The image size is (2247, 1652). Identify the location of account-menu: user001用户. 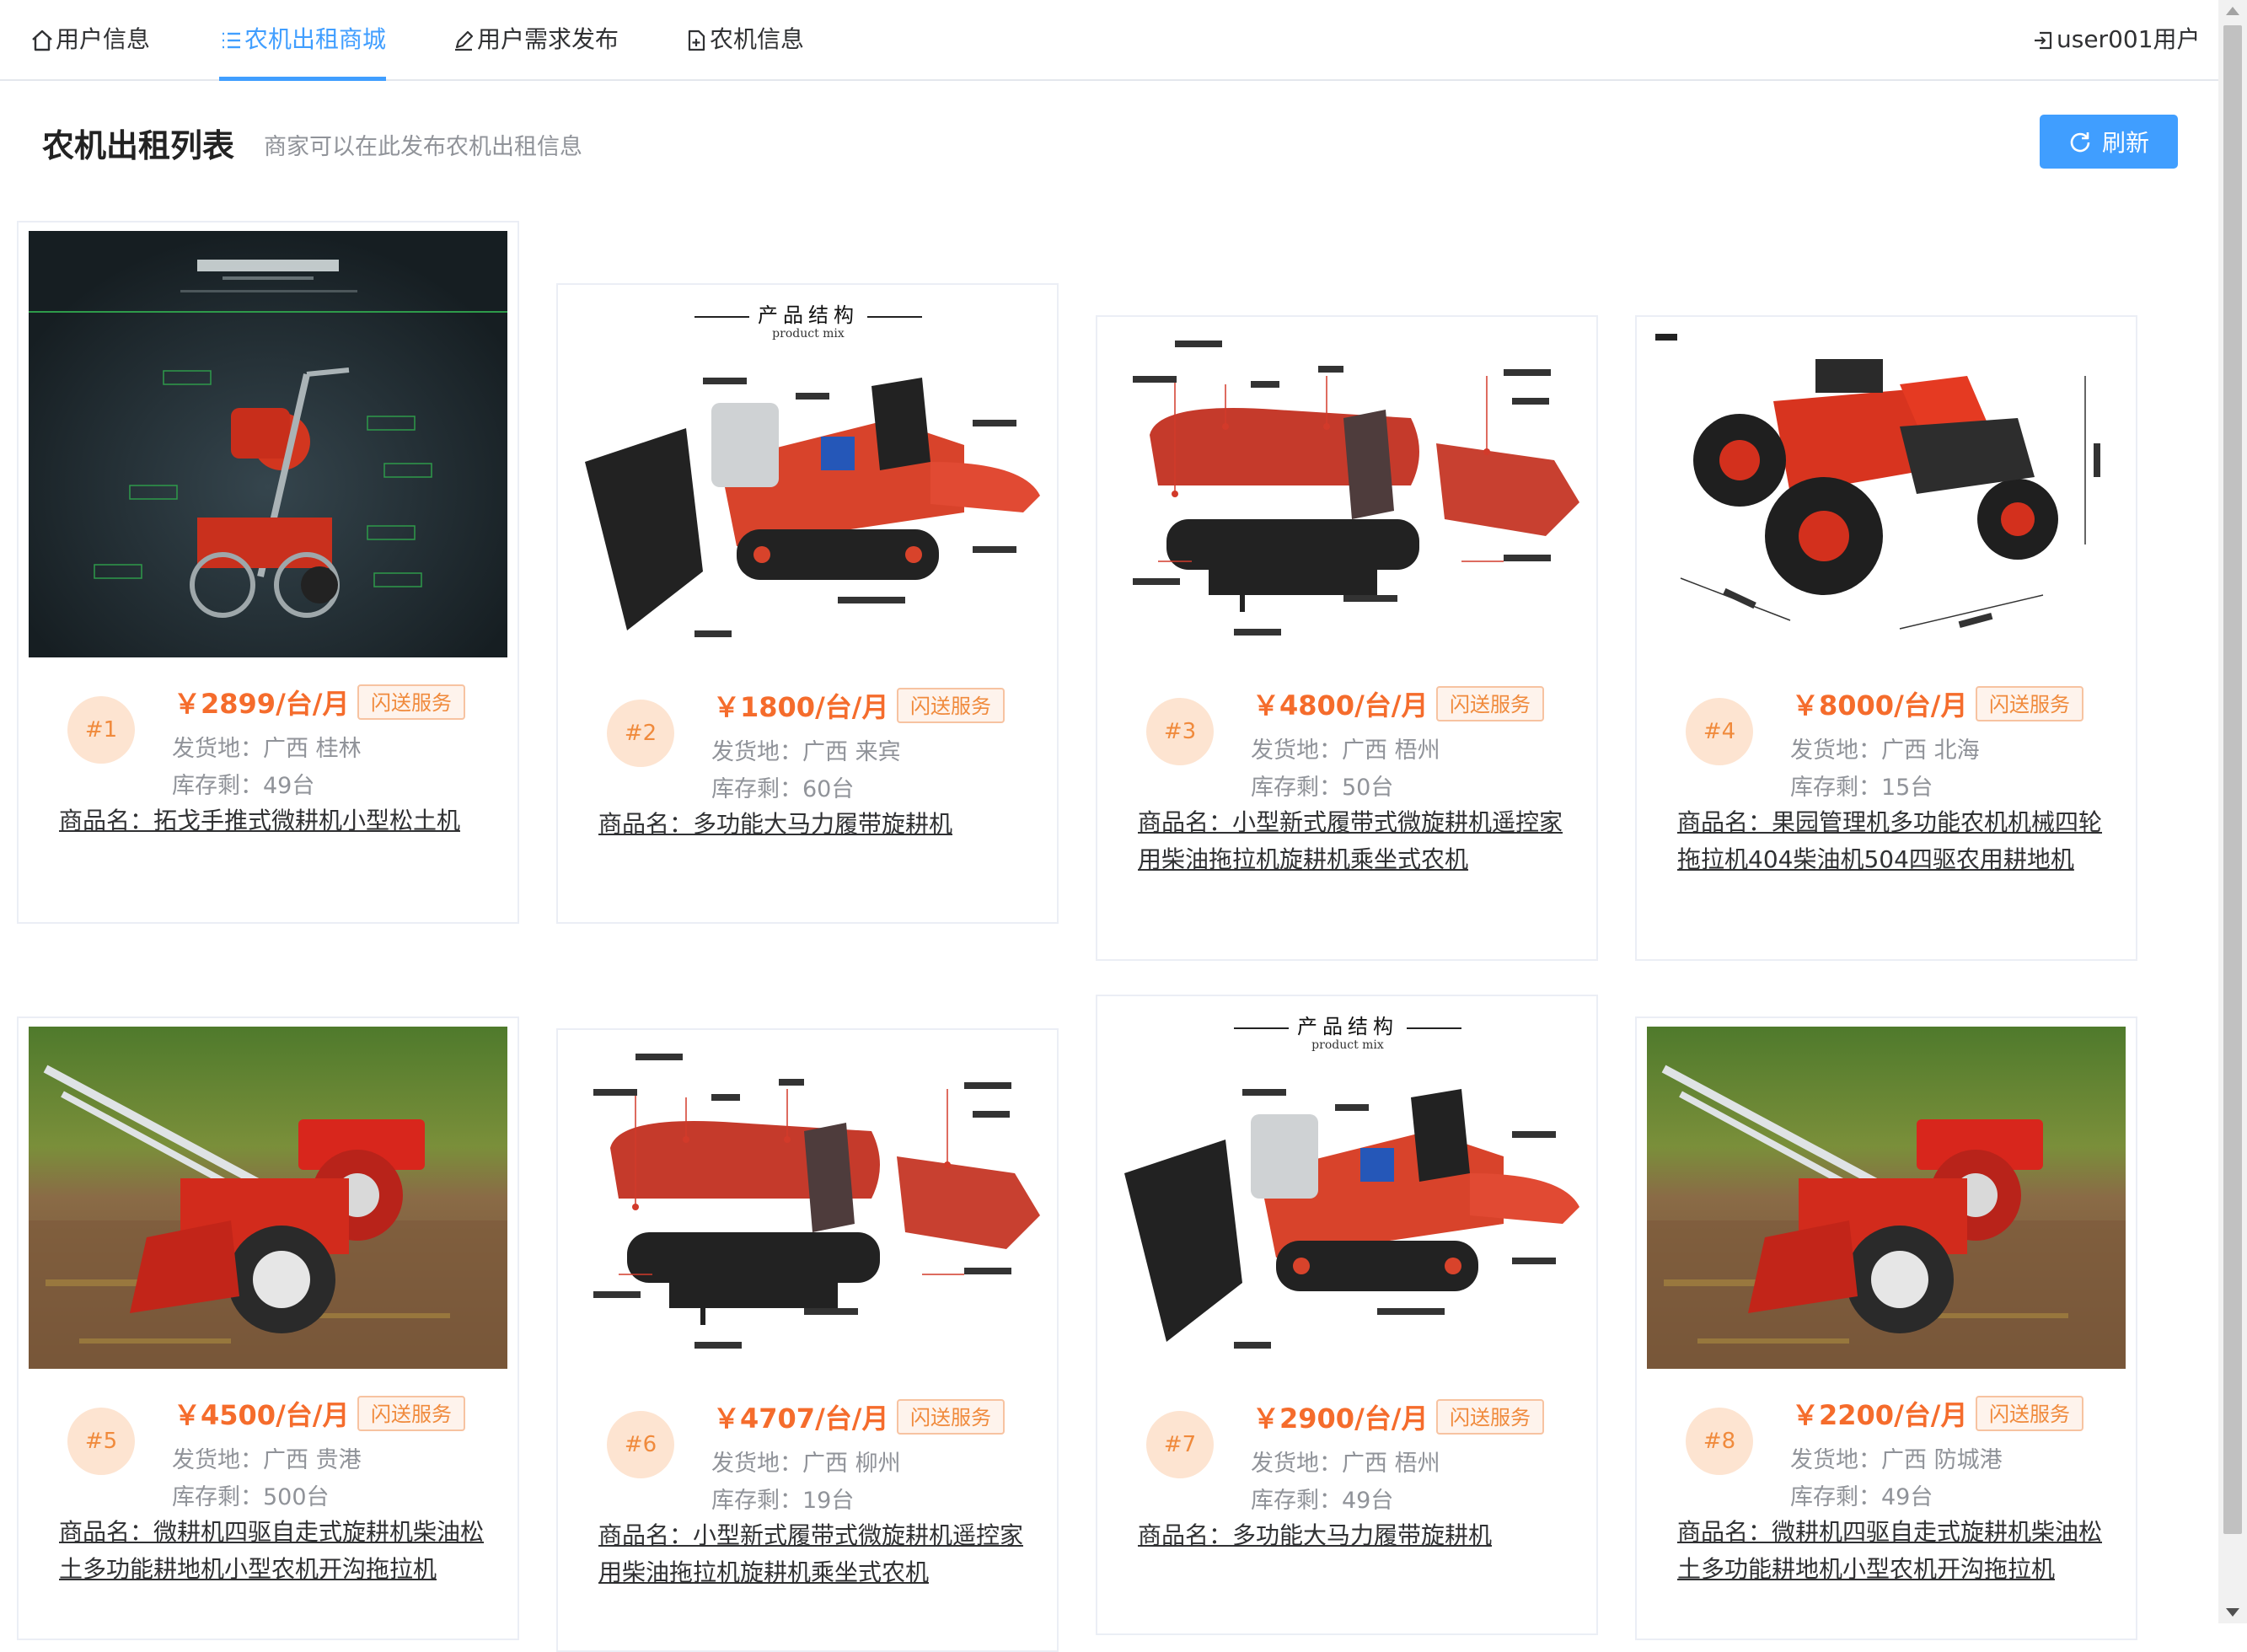
(2116, 39).